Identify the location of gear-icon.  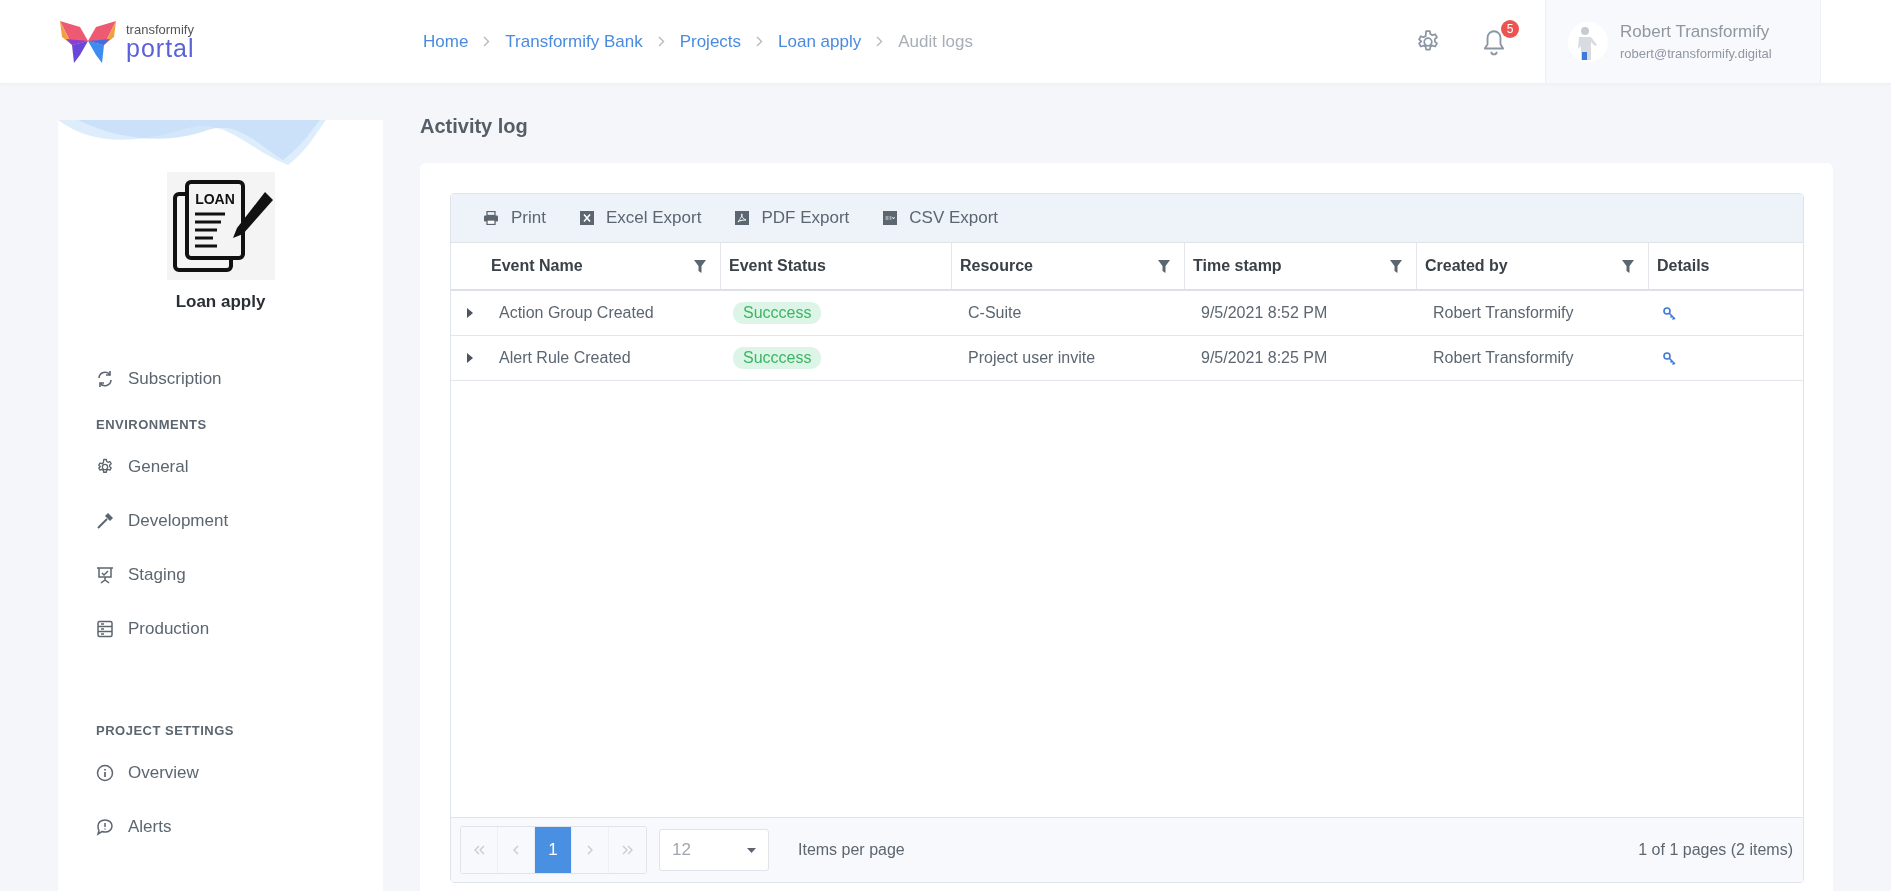
(105, 467).